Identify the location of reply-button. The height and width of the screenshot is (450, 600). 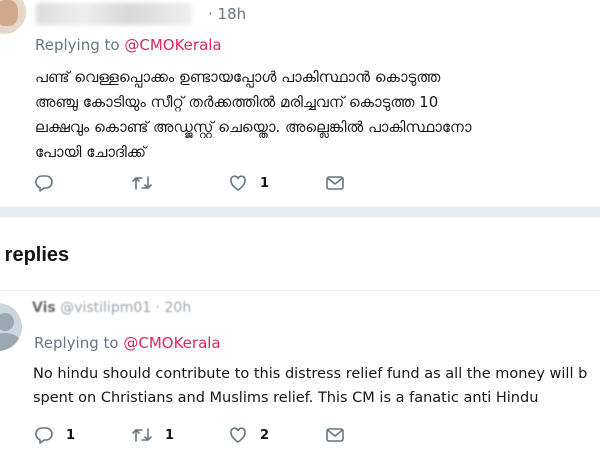
(48, 183).